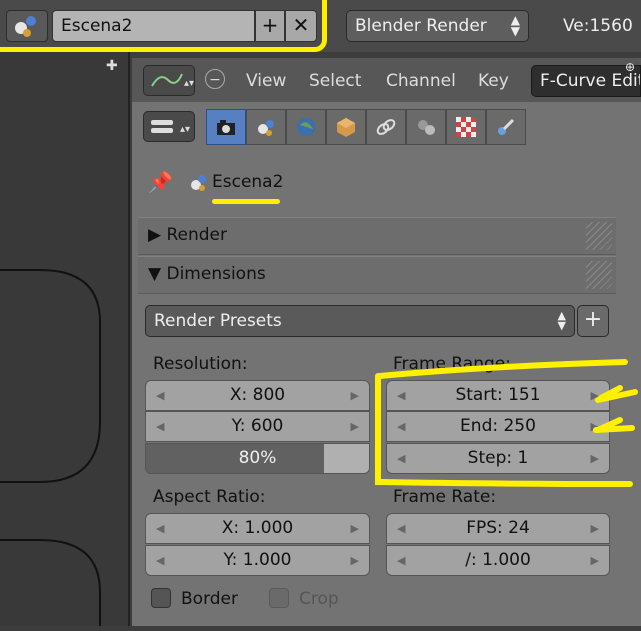 This screenshot has width=641, height=631. Describe the element at coordinates (445, 497) in the screenshot. I see `frame-rate-label: Frame Rate:` at that location.